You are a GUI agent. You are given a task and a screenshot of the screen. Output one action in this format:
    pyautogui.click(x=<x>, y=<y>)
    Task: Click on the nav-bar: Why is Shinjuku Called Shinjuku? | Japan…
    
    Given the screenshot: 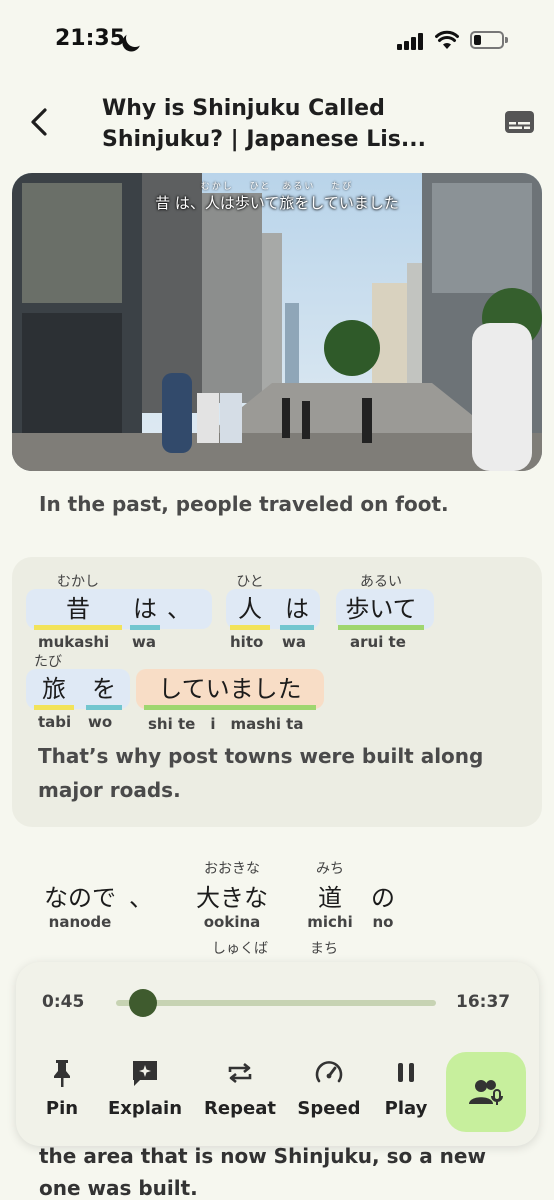 What is the action you would take?
    pyautogui.click(x=277, y=121)
    